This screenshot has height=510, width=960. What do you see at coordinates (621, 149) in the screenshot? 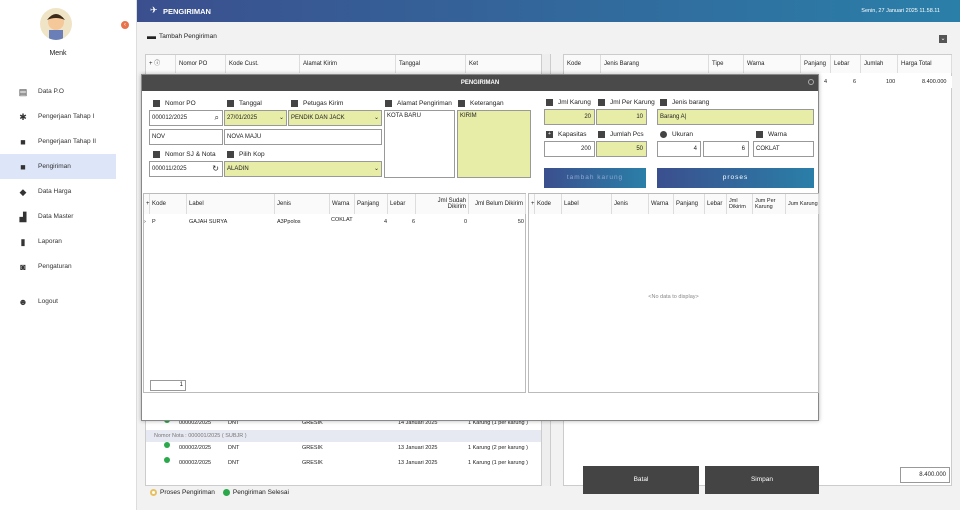
I see `jumlah-pcs-field: 50` at bounding box center [621, 149].